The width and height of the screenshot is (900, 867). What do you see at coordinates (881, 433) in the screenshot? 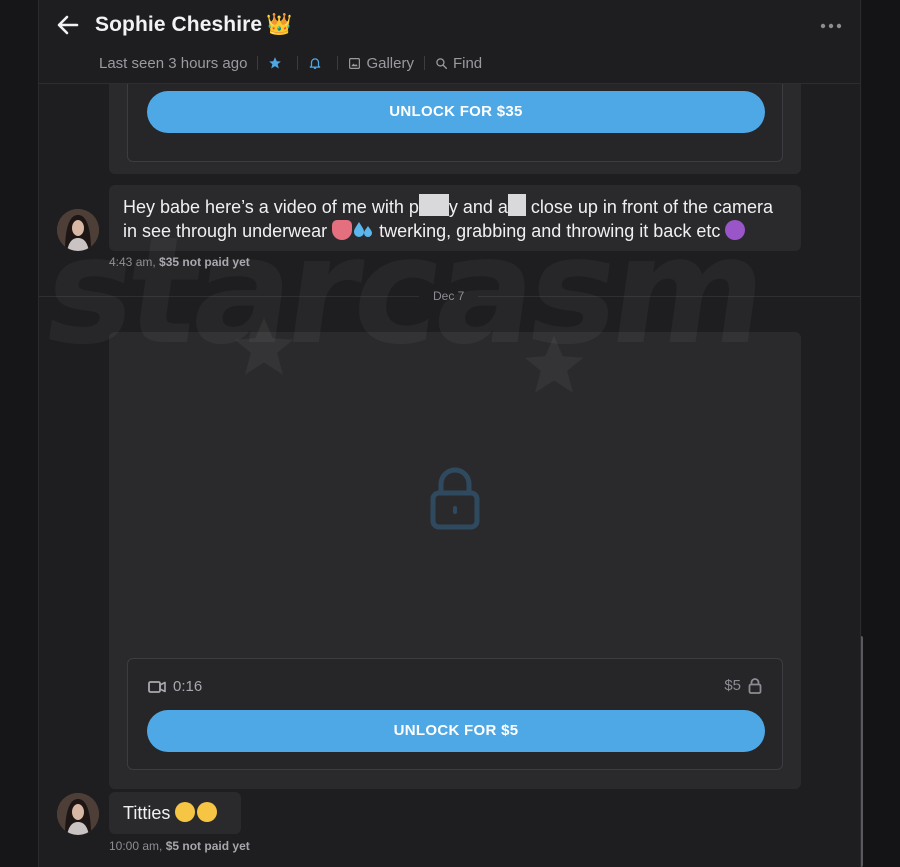
I see `right-margin` at bounding box center [881, 433].